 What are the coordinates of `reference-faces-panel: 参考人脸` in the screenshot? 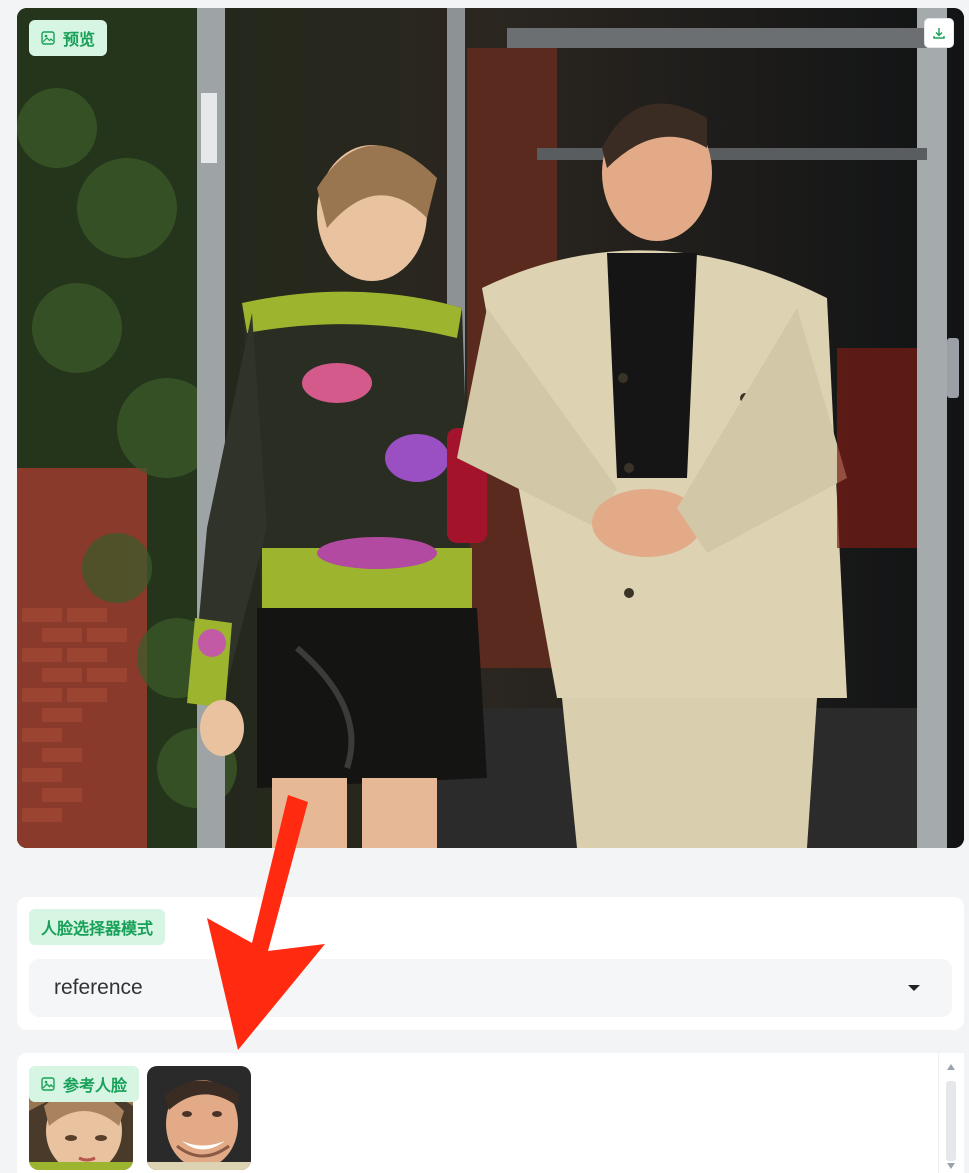 It's located at (477, 1113).